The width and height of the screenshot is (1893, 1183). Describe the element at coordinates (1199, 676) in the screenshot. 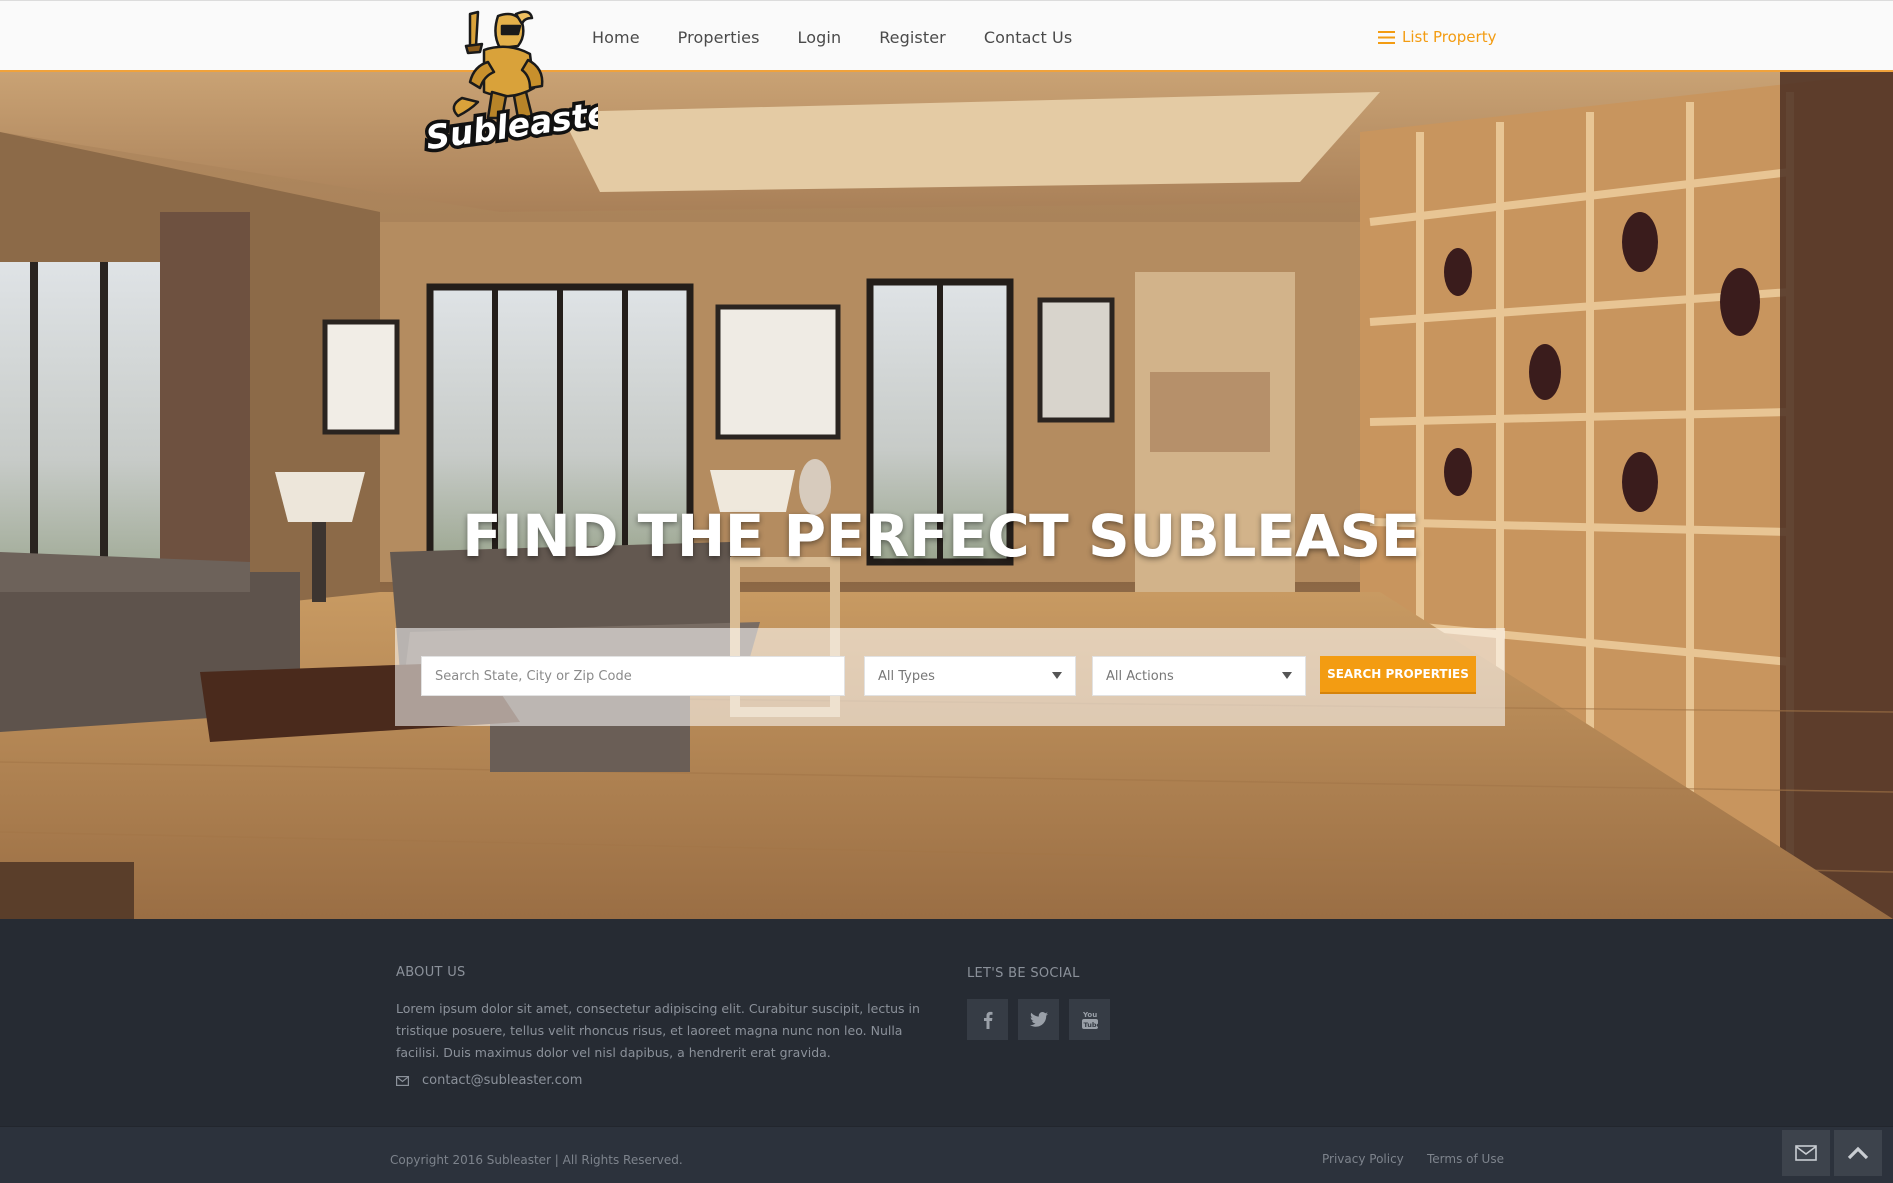

I see `property-action-select: All Actions` at that location.